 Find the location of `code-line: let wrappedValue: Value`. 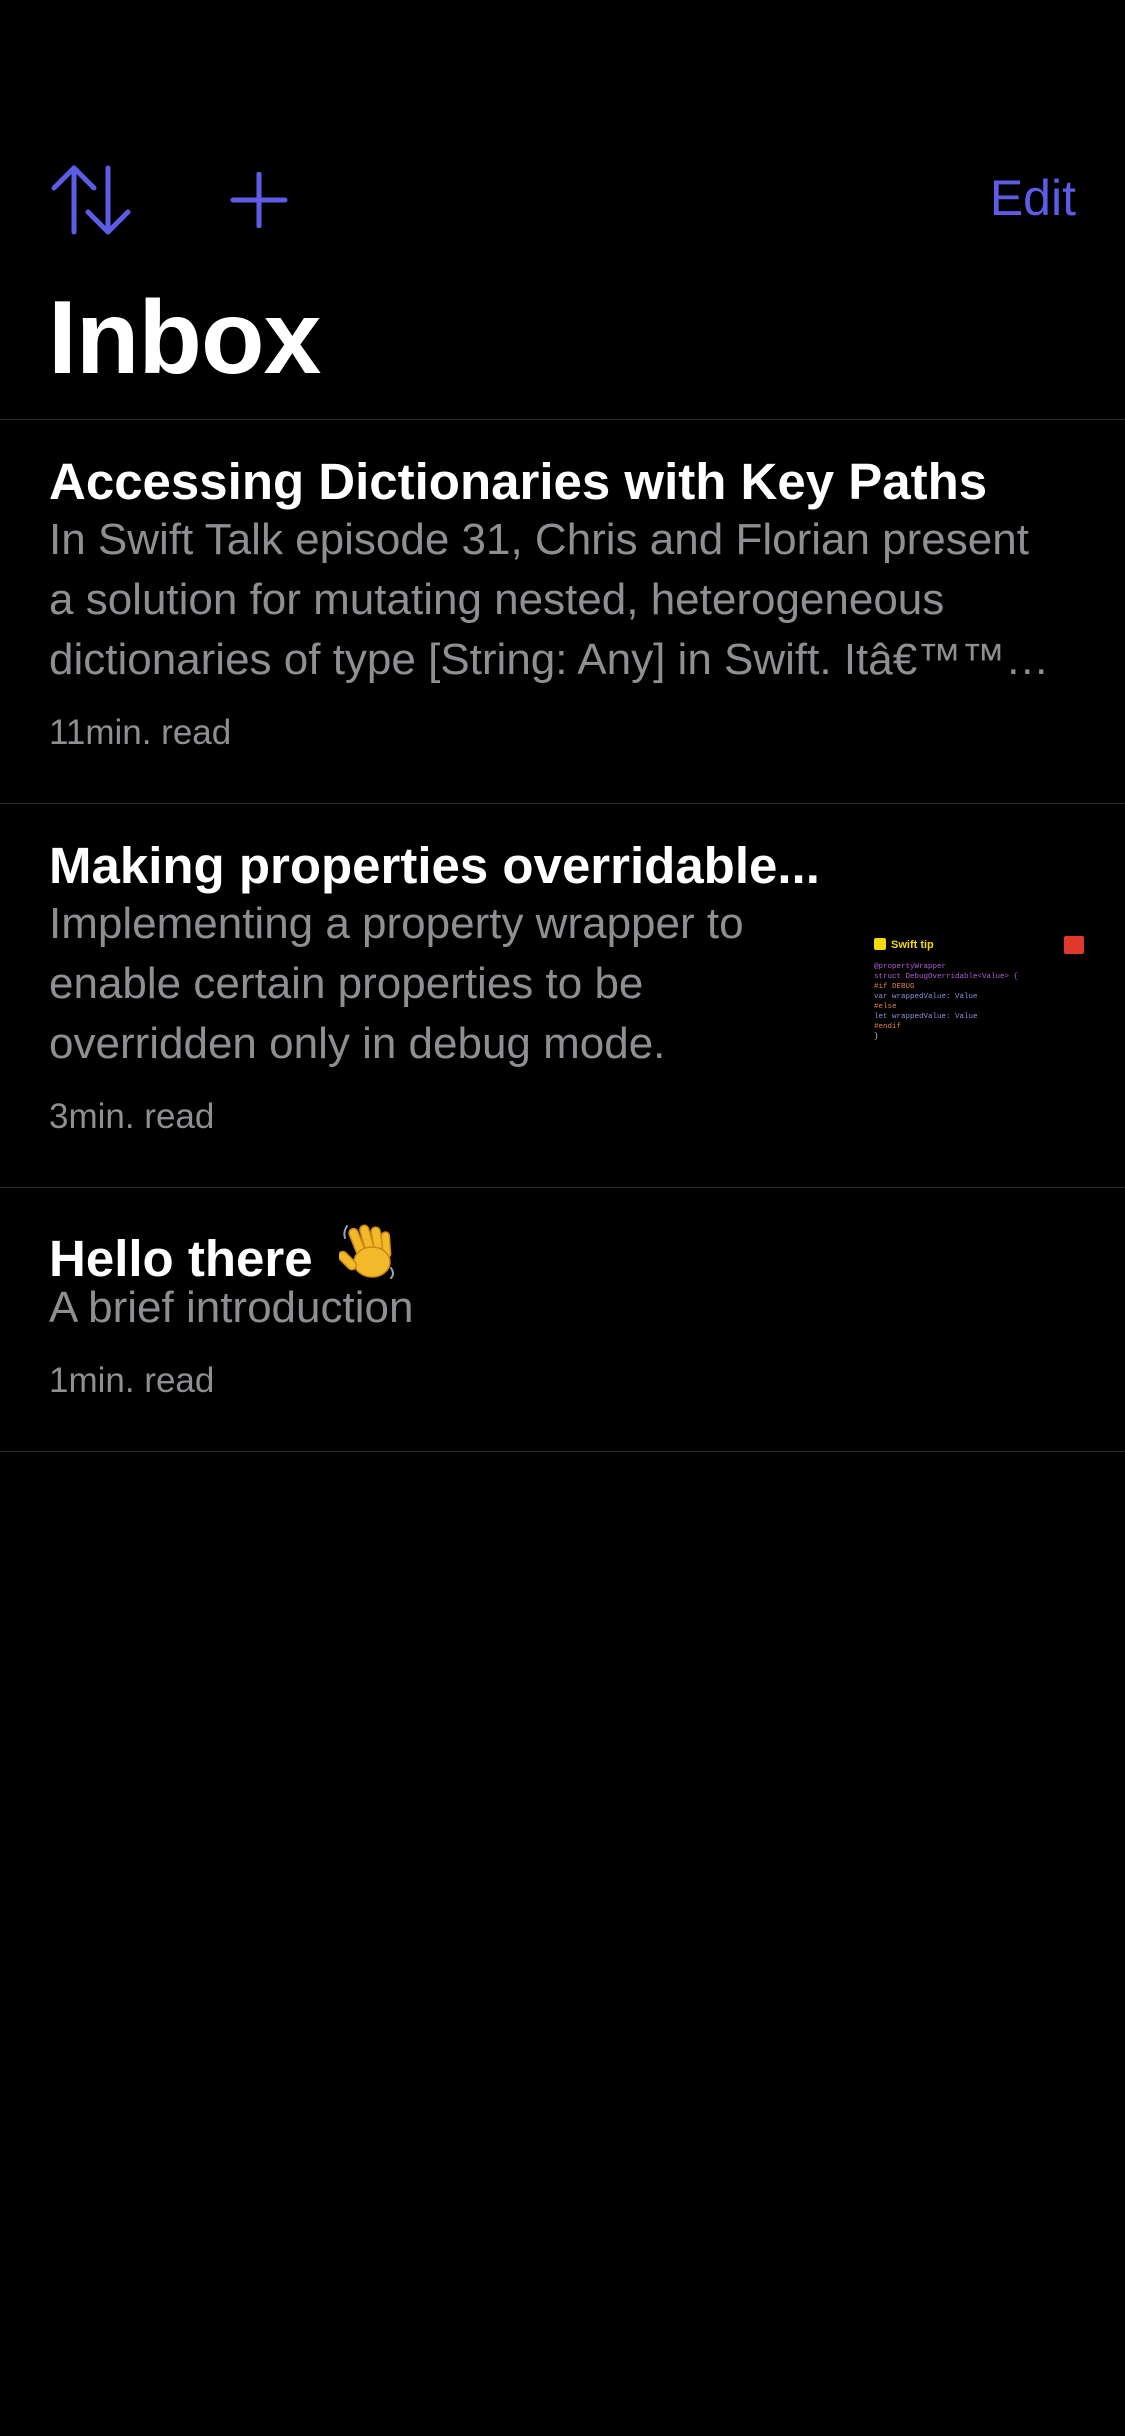

code-line: let wrappedValue: Value is located at coordinates (926, 1017).